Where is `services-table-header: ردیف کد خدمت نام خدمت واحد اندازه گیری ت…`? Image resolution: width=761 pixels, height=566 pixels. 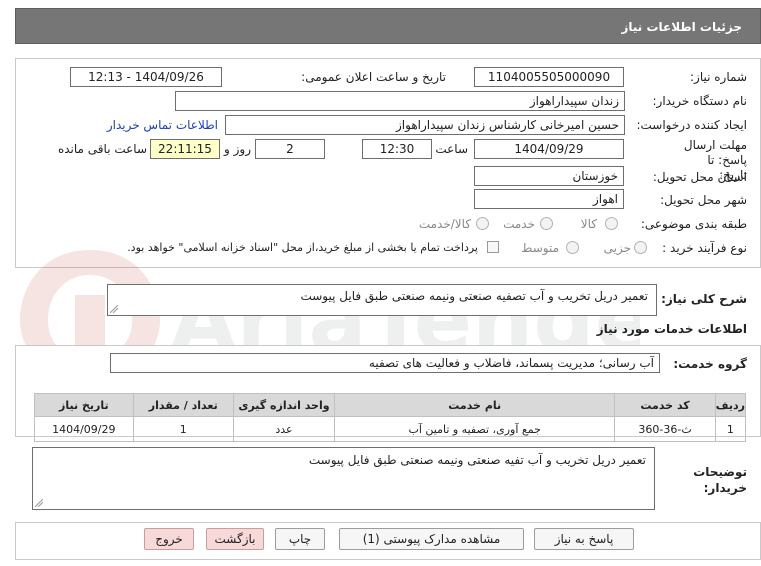 services-table-header: ردیف کد خدمت نام خدمت واحد اندازه گیری ت… is located at coordinates (390, 405).